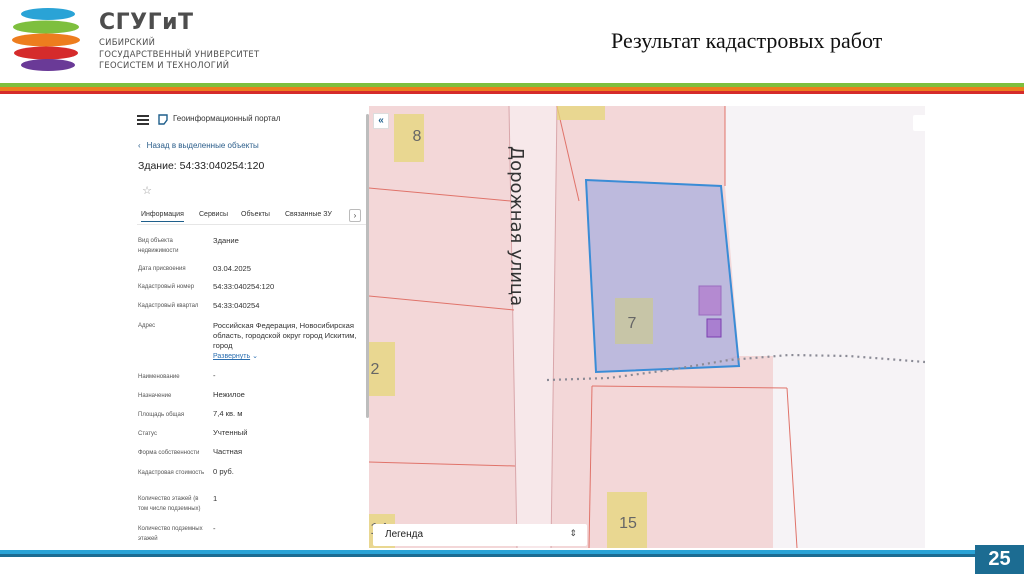 The image size is (1024, 574). I want to click on sort-arrows-icon: ⇕, so click(573, 533).